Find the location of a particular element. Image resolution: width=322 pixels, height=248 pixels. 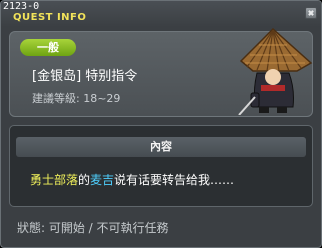

quest-id: 2123-0 is located at coordinates (21, 6).